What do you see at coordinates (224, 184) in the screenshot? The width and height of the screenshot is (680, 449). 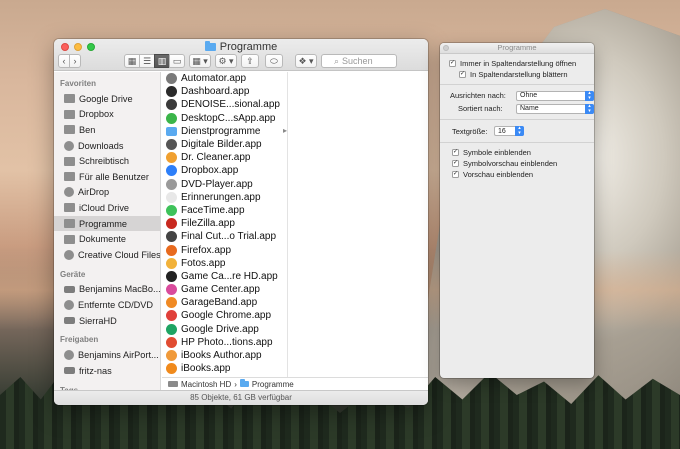 I see `list-item: DVD-Player.app` at bounding box center [224, 184].